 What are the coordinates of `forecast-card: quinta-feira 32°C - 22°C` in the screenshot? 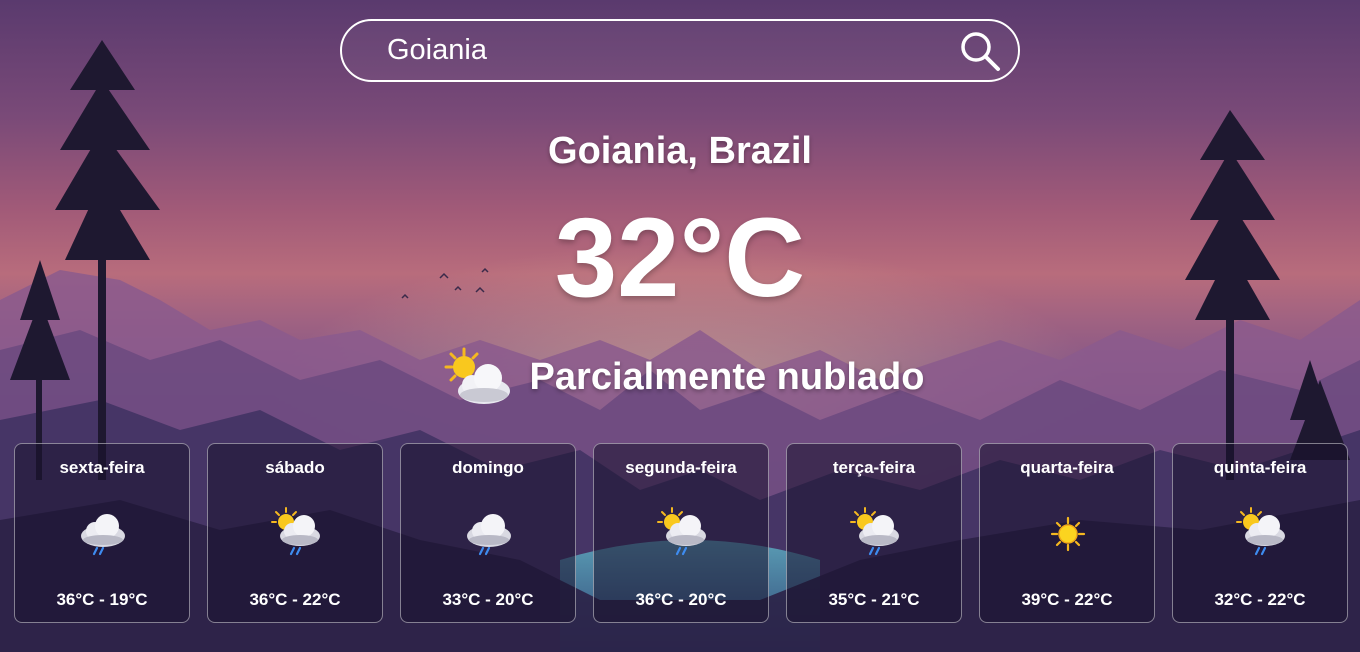 It's located at (1260, 533).